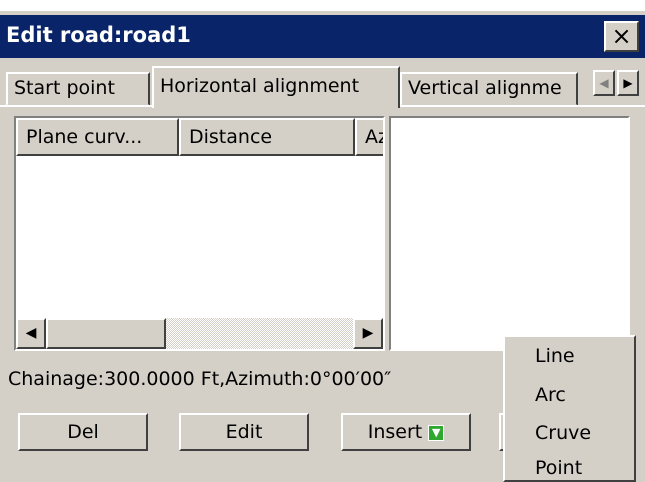  What do you see at coordinates (558, 468) in the screenshot?
I see `menu-item-point: Point` at bounding box center [558, 468].